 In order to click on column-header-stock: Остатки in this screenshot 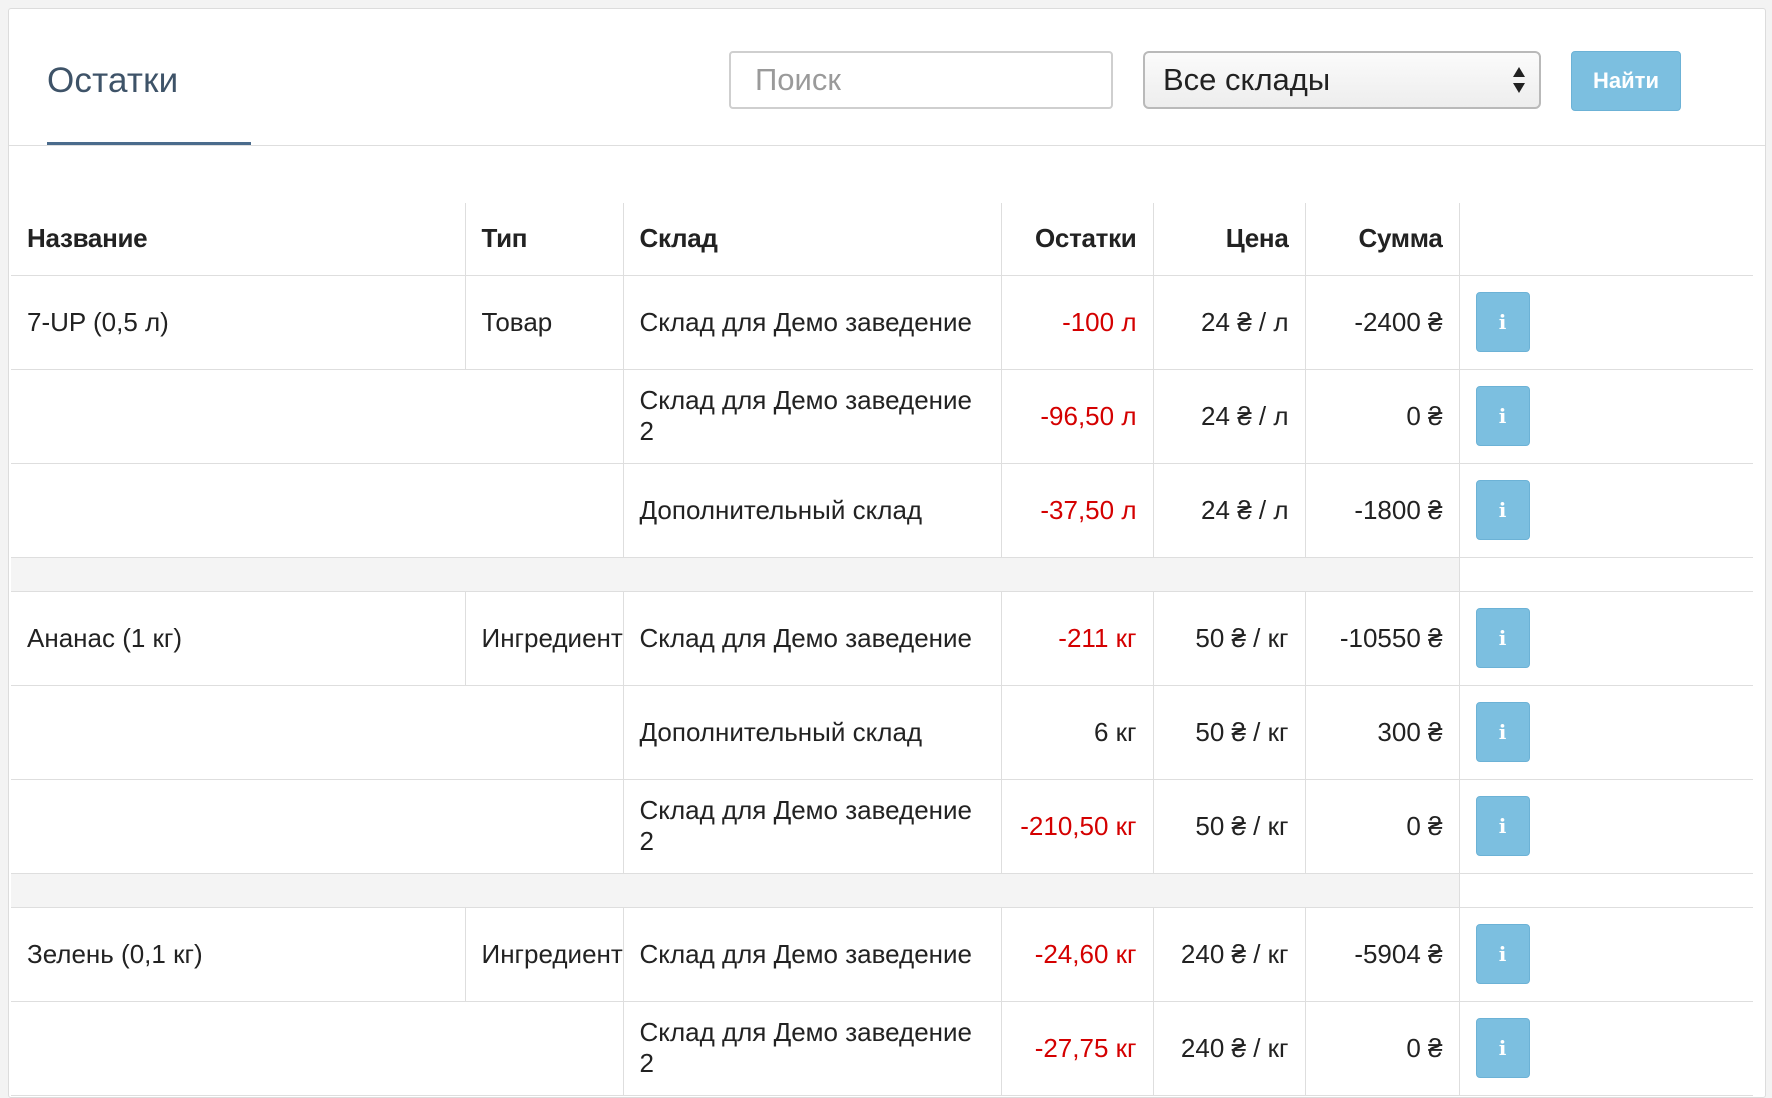, I will do `click(1077, 239)`.